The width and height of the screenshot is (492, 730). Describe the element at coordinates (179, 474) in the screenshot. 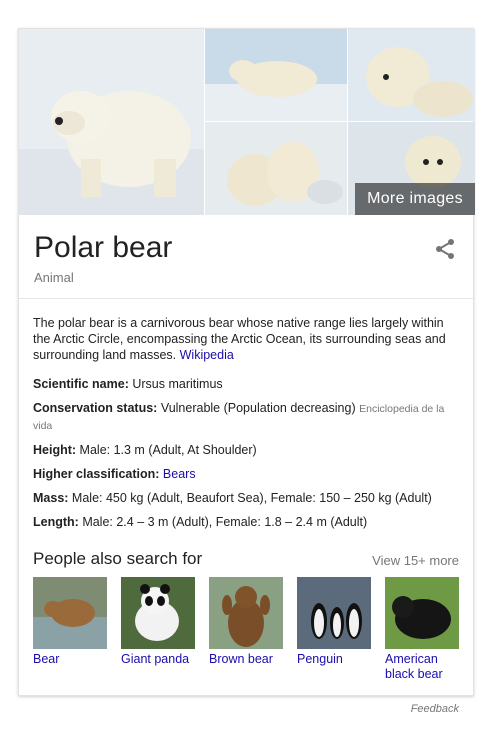

I see `bears-link: Bears` at that location.